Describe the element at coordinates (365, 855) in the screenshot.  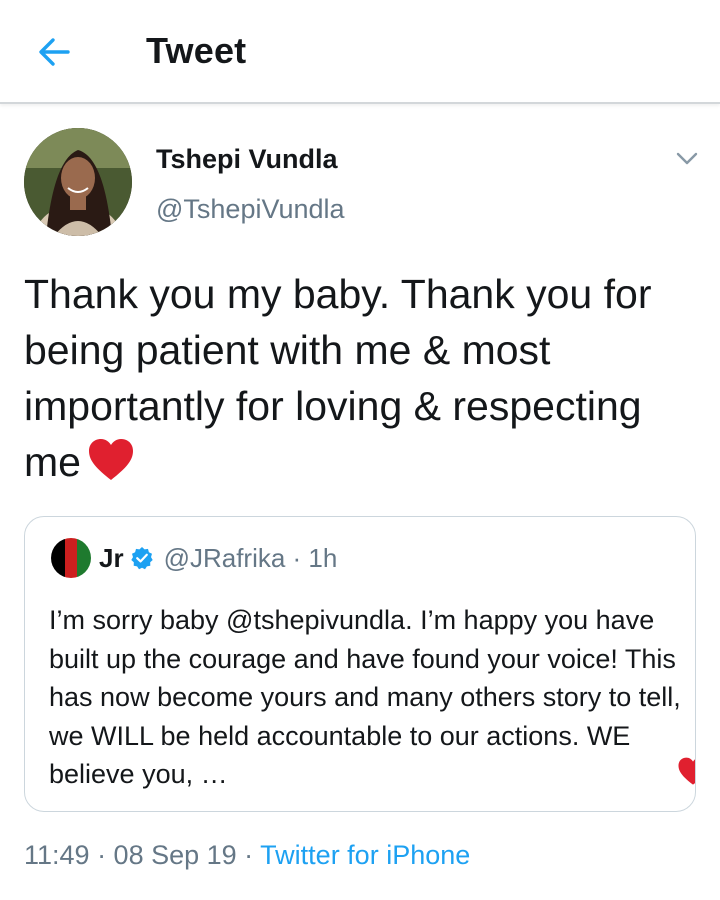
I see `tweet-source-link: Twitter for iPhone` at that location.